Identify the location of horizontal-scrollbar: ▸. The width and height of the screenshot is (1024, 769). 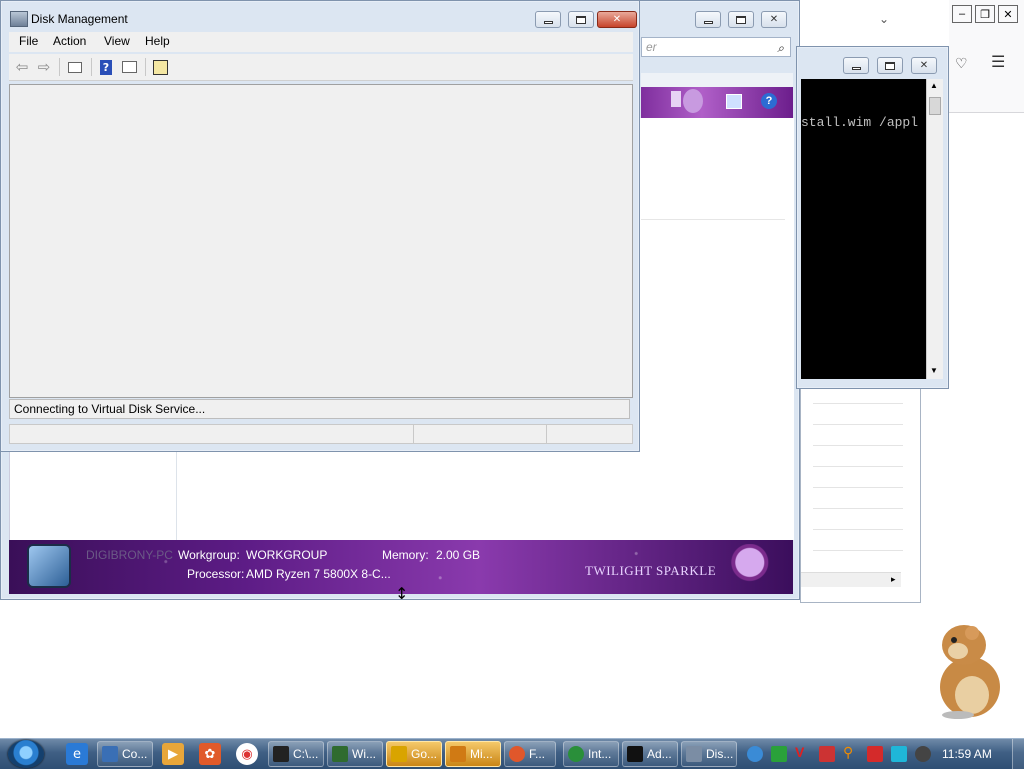
(851, 579).